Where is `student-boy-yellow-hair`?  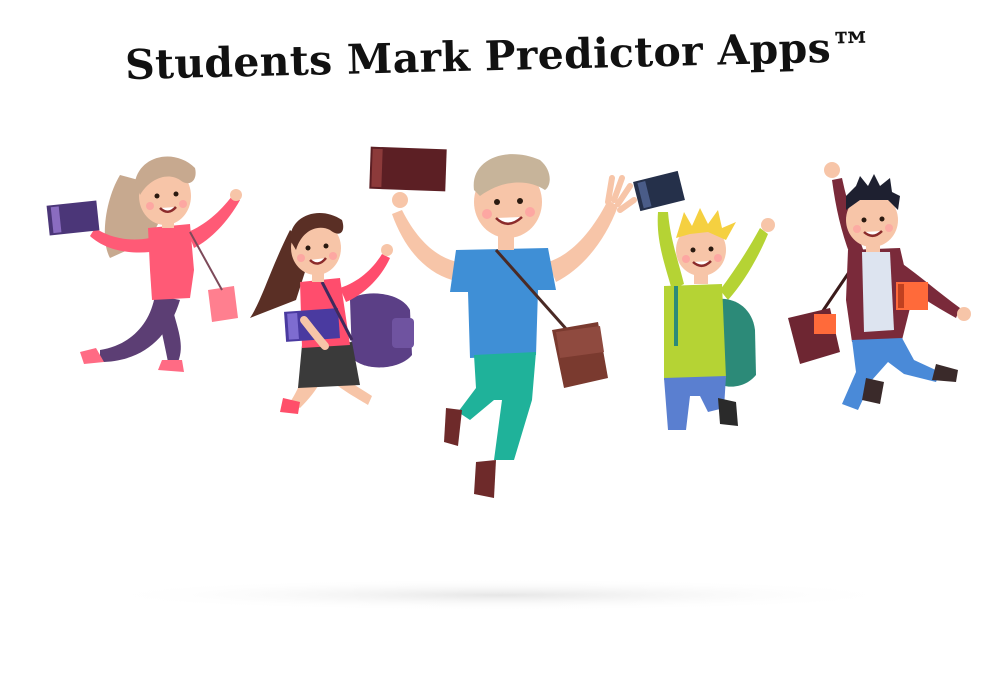 student-boy-yellow-hair is located at coordinates (704, 300).